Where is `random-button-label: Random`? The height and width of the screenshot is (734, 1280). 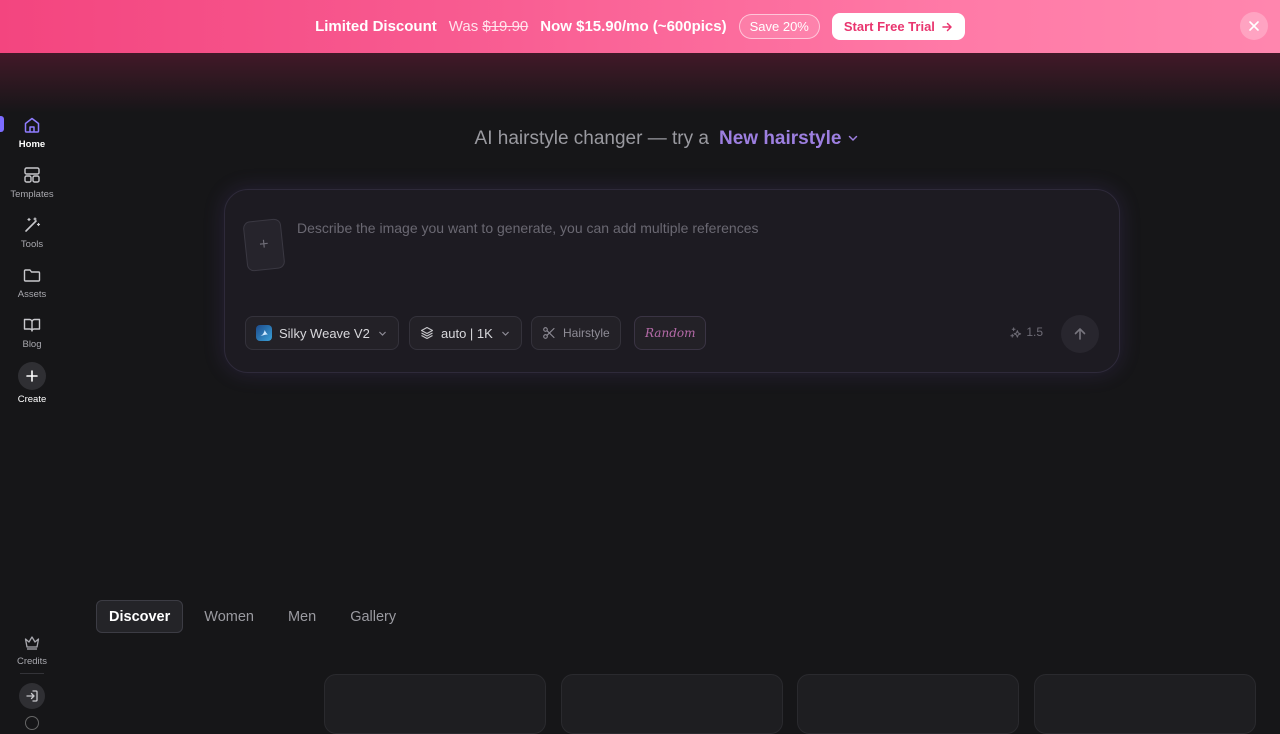 random-button-label: Random is located at coordinates (670, 333).